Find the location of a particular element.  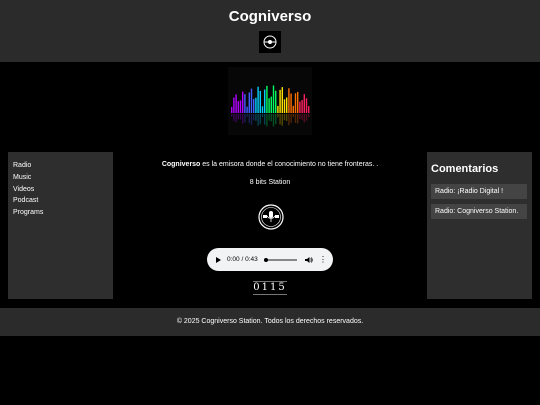

visit-counter: 0115 is located at coordinates (270, 288).